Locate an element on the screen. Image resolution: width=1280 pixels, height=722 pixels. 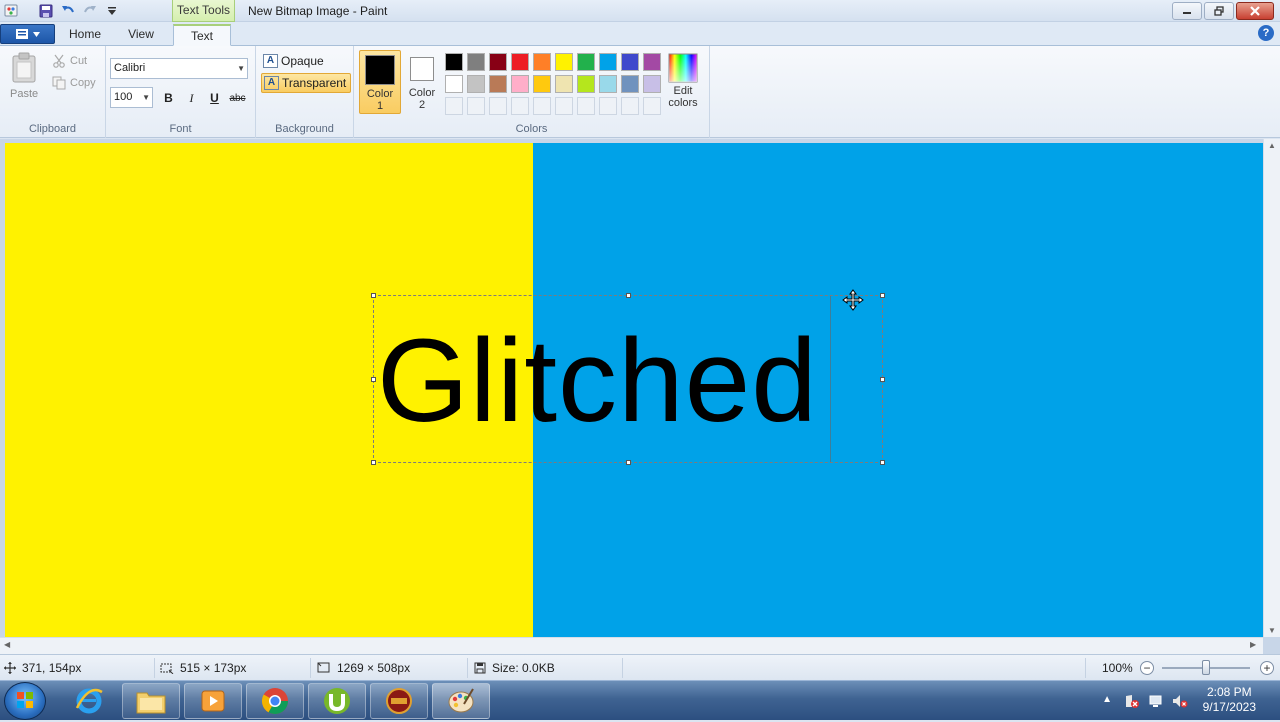
resize-handle-se is located at coordinates (882, 462).